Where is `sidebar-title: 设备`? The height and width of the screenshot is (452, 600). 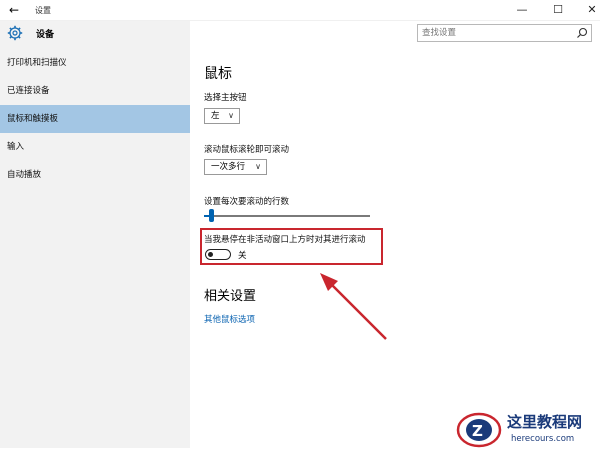 sidebar-title: 设备 is located at coordinates (45, 35).